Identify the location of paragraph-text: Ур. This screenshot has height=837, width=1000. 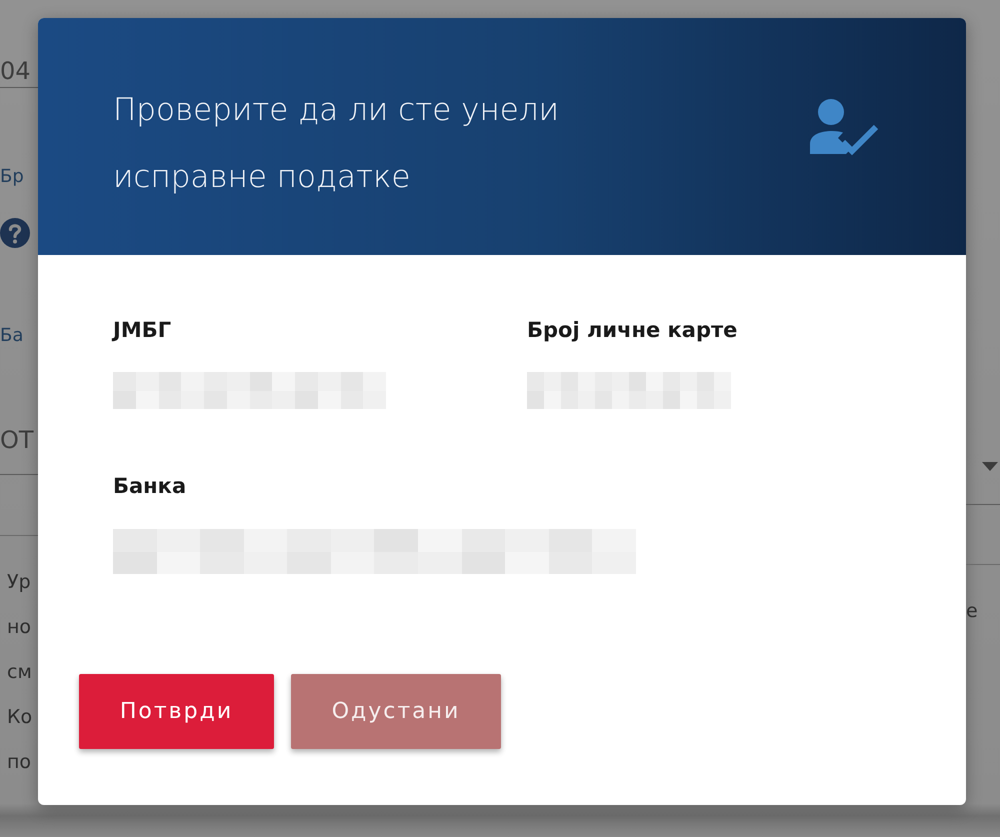
(19, 582).